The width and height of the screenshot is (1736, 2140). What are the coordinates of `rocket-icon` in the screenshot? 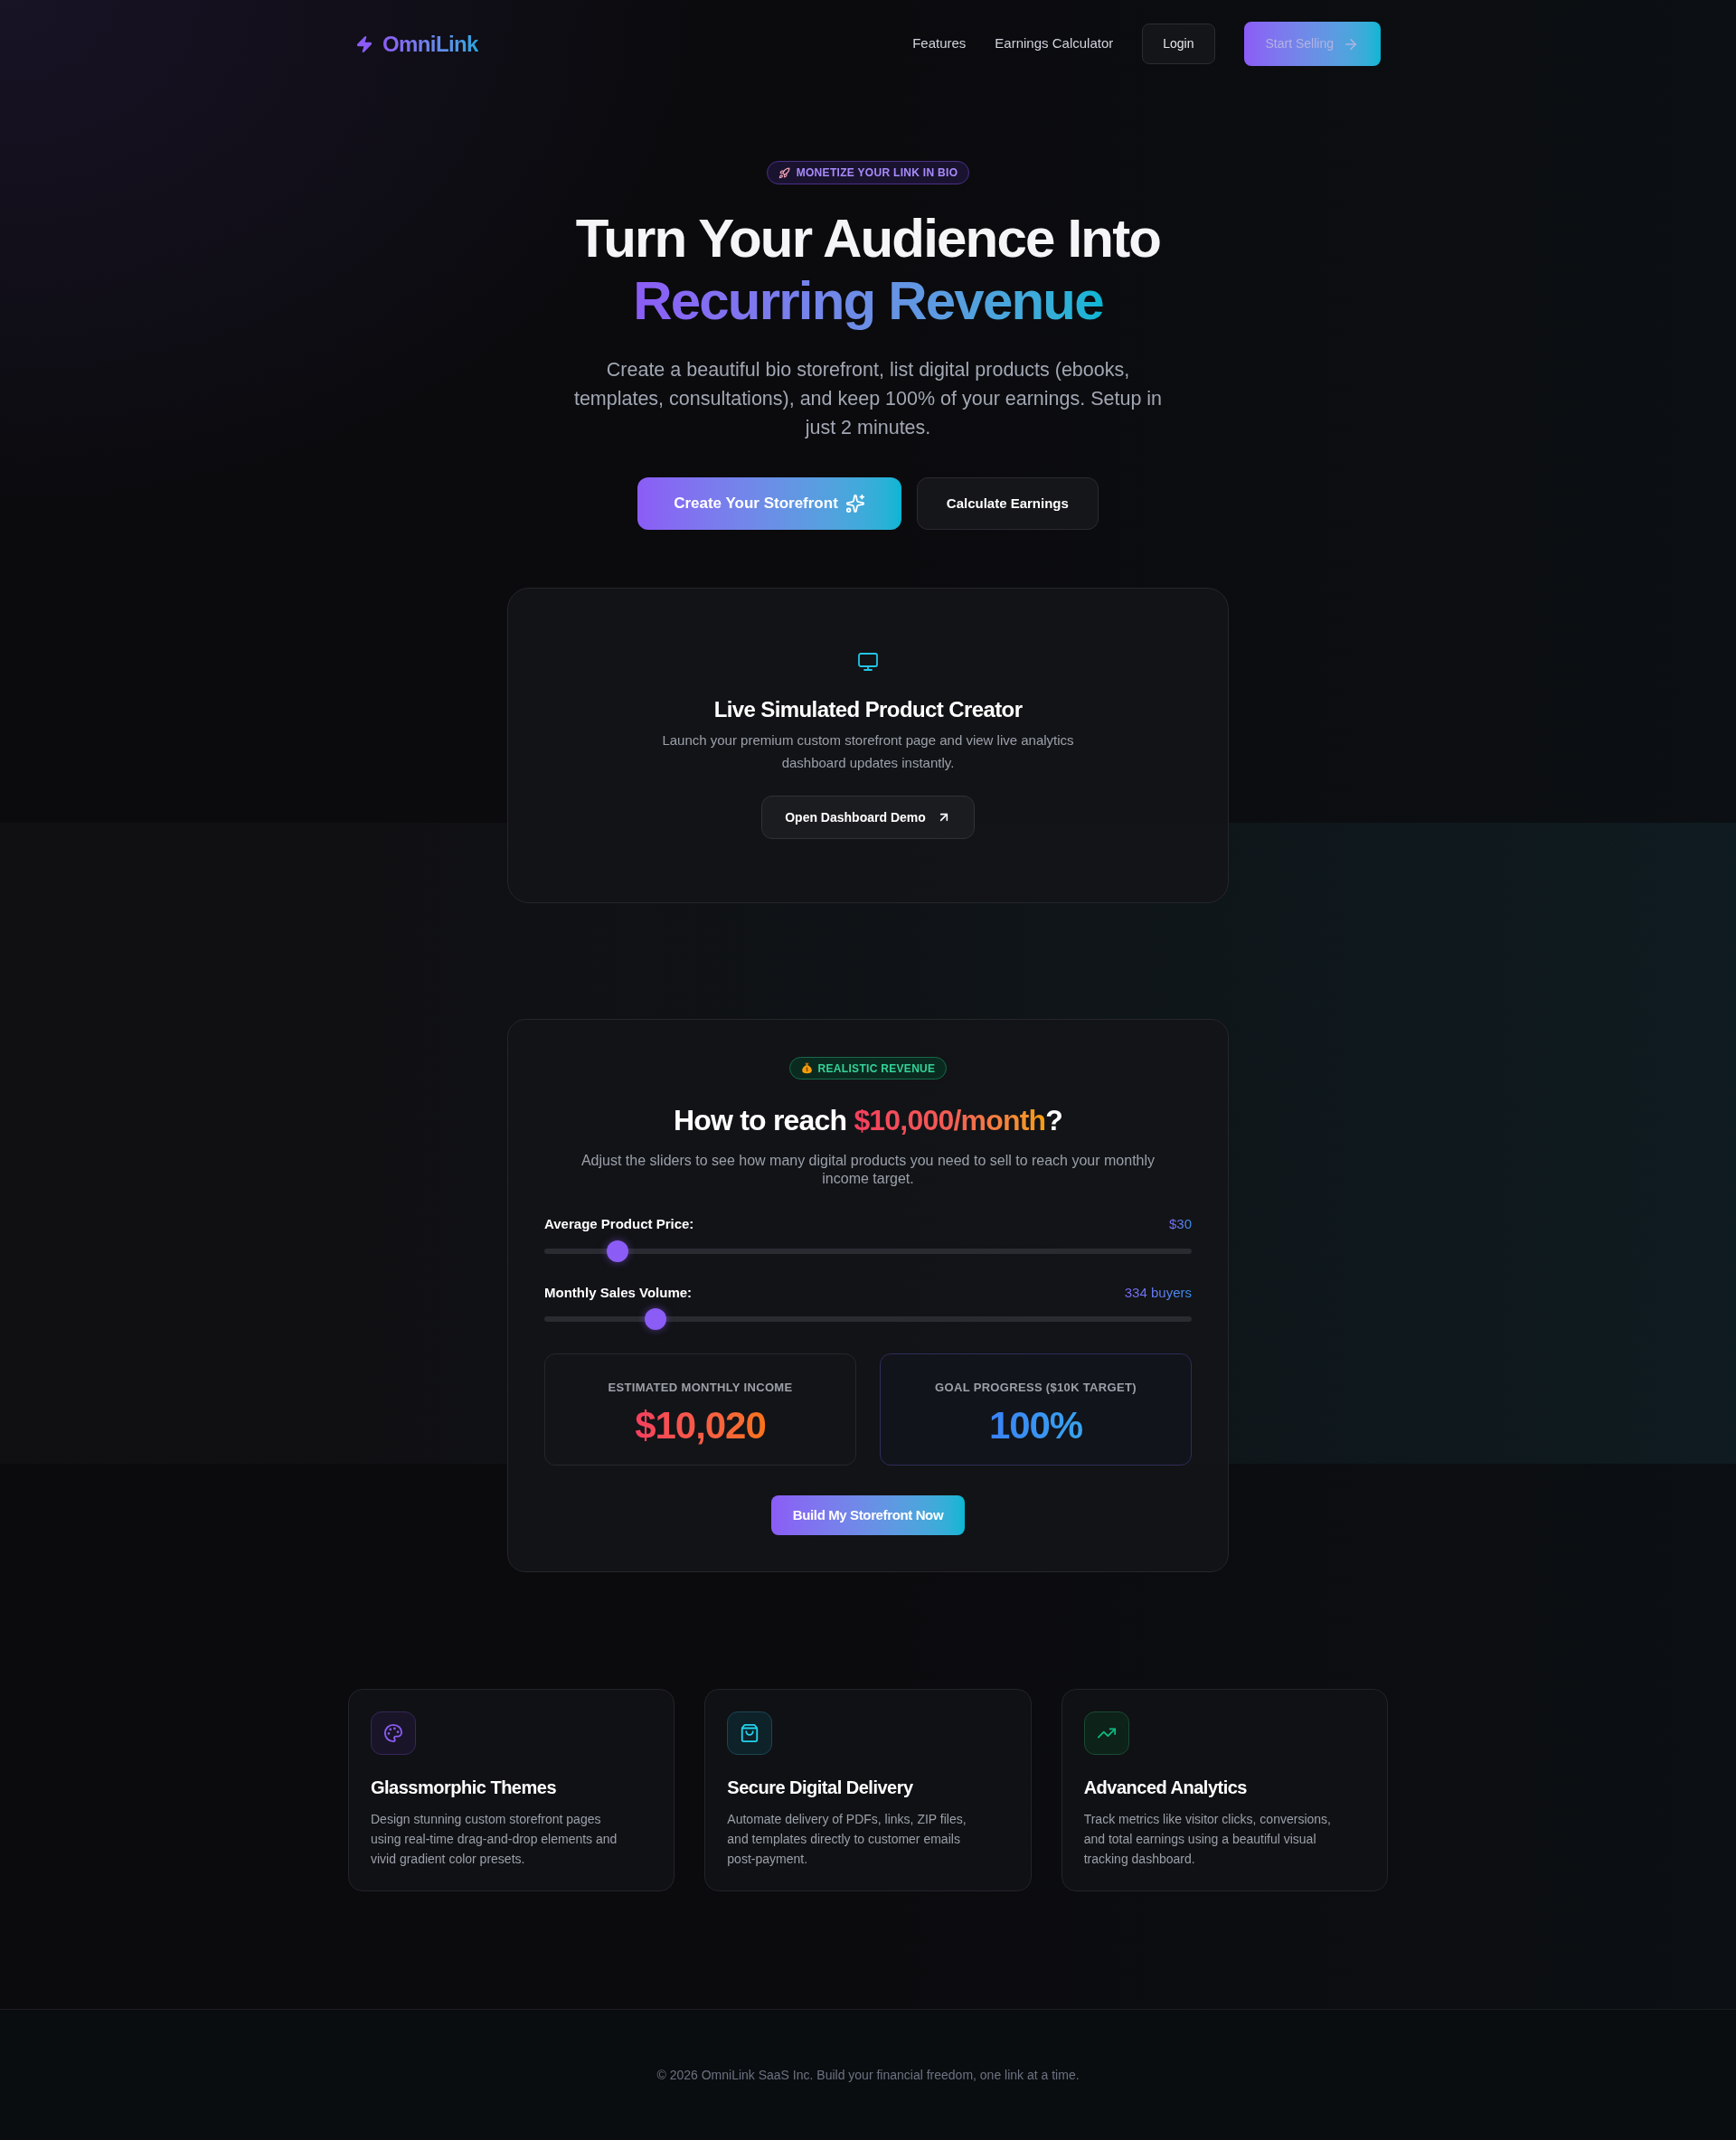 It's located at (784, 172).